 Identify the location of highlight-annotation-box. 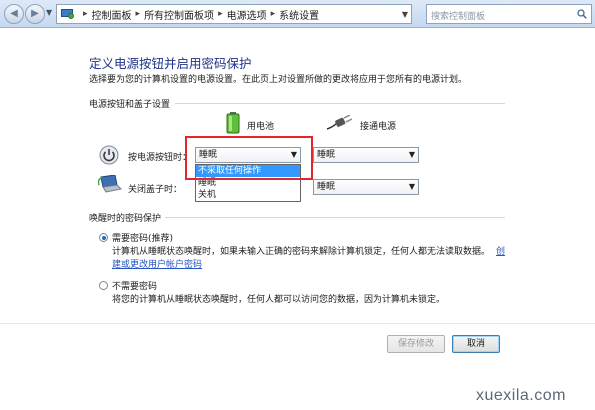
(249, 158).